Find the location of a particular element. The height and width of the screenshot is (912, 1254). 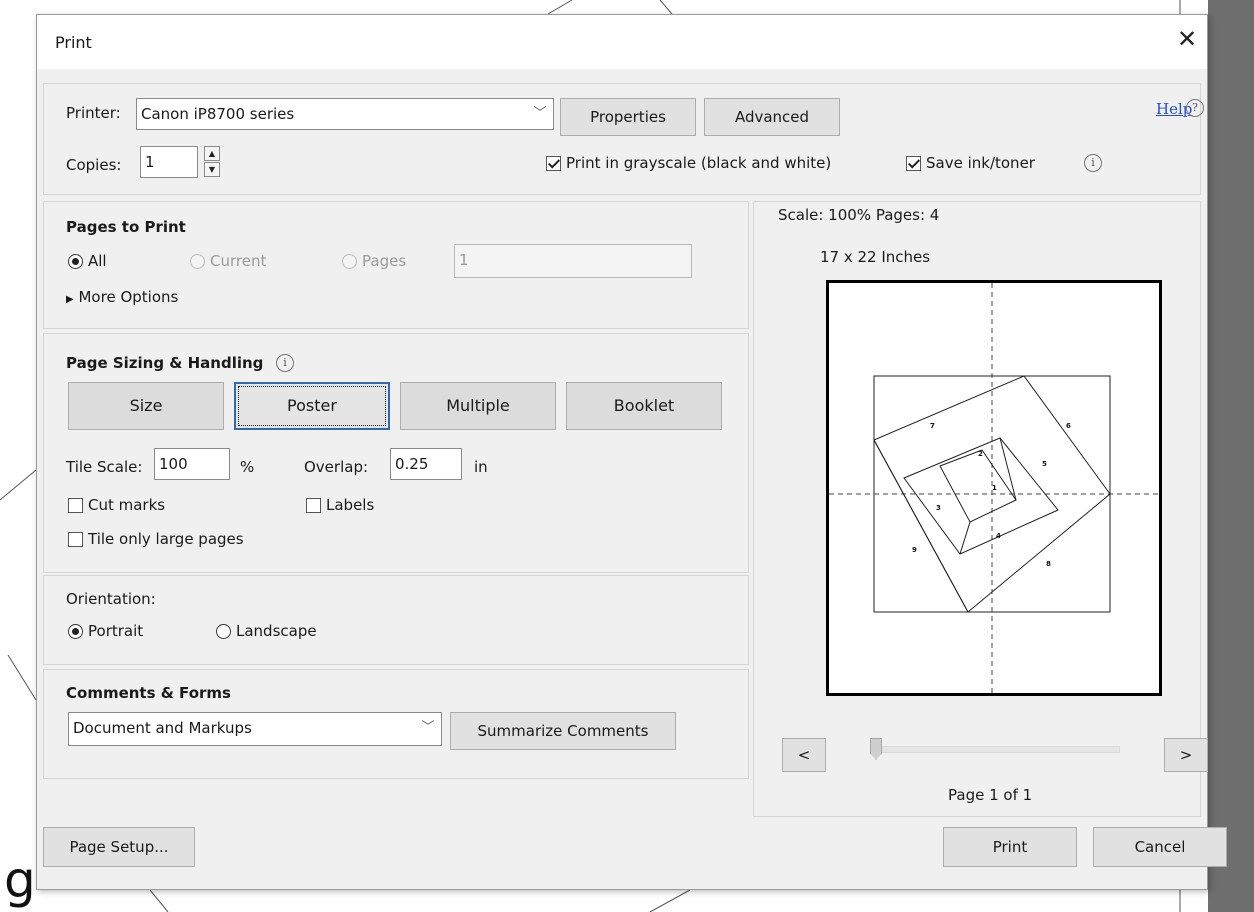

tile-scale-label: Tile Scale: is located at coordinates (104, 467).